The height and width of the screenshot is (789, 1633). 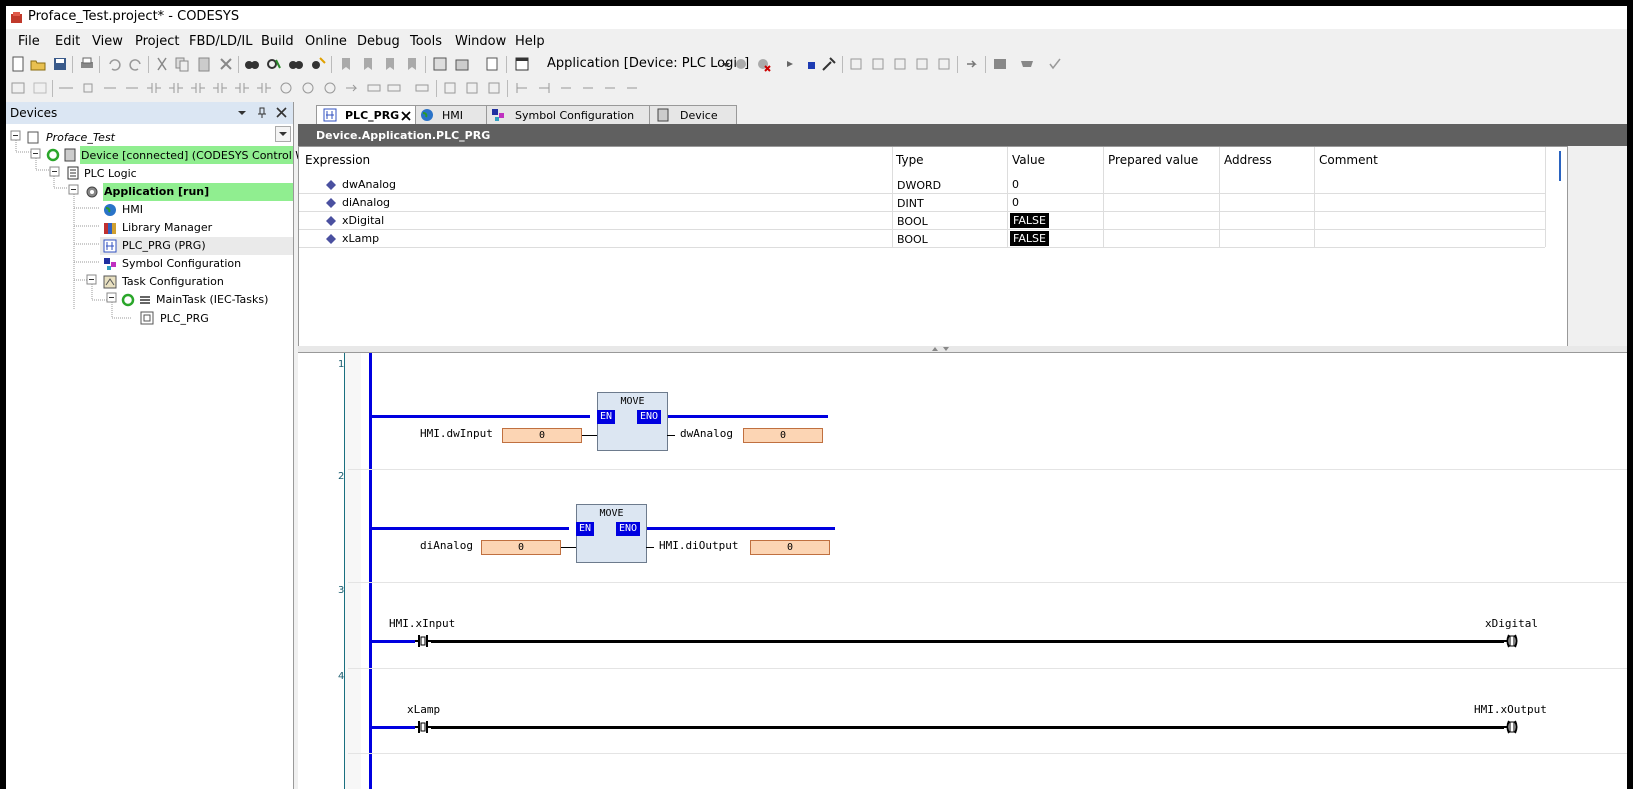 What do you see at coordinates (277, 41) in the screenshot?
I see `menu-build: Build` at bounding box center [277, 41].